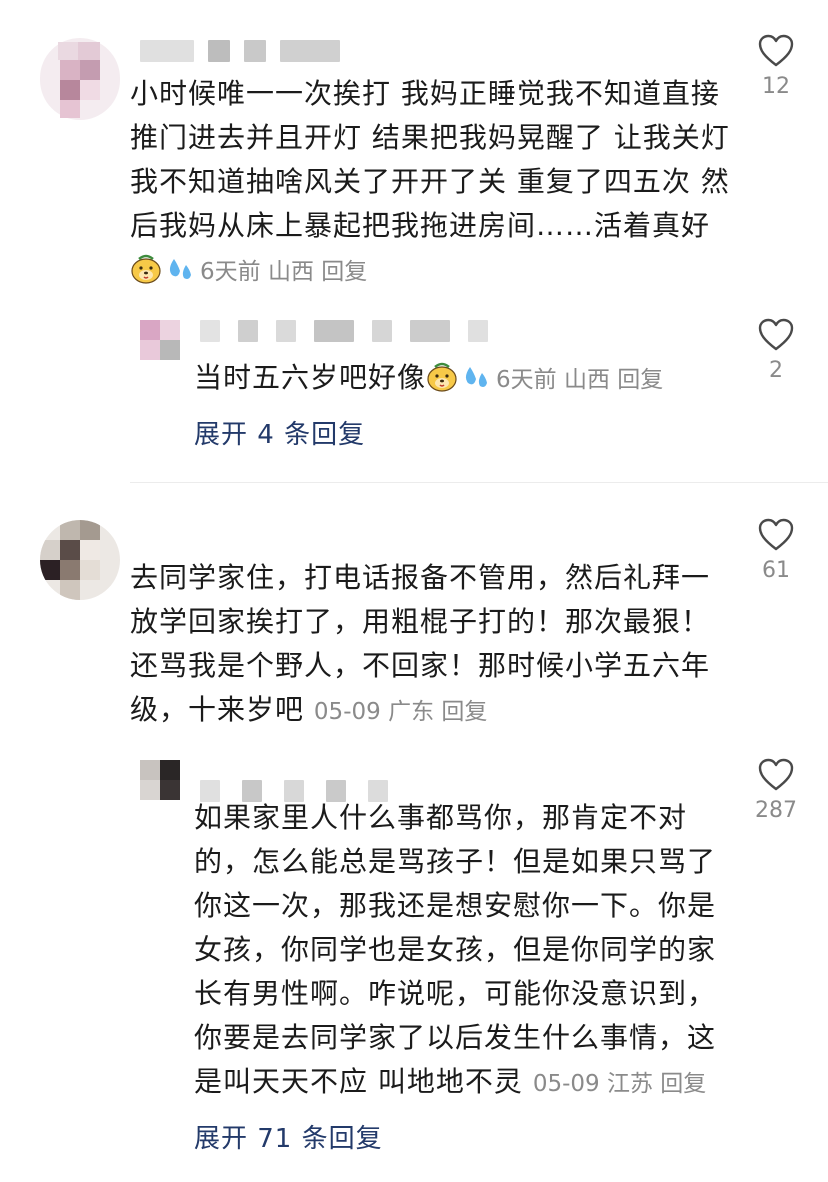  What do you see at coordinates (430, 272) in the screenshot?
I see `comment-meta: 6天前 山西 回复` at bounding box center [430, 272].